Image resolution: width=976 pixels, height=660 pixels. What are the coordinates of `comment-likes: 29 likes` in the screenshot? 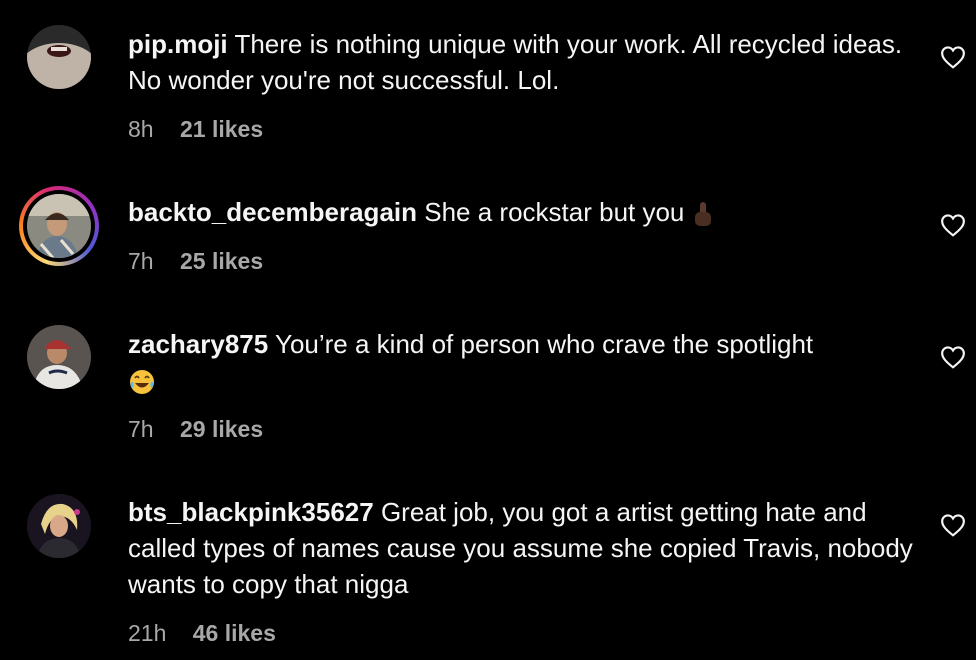 It's located at (221, 429).